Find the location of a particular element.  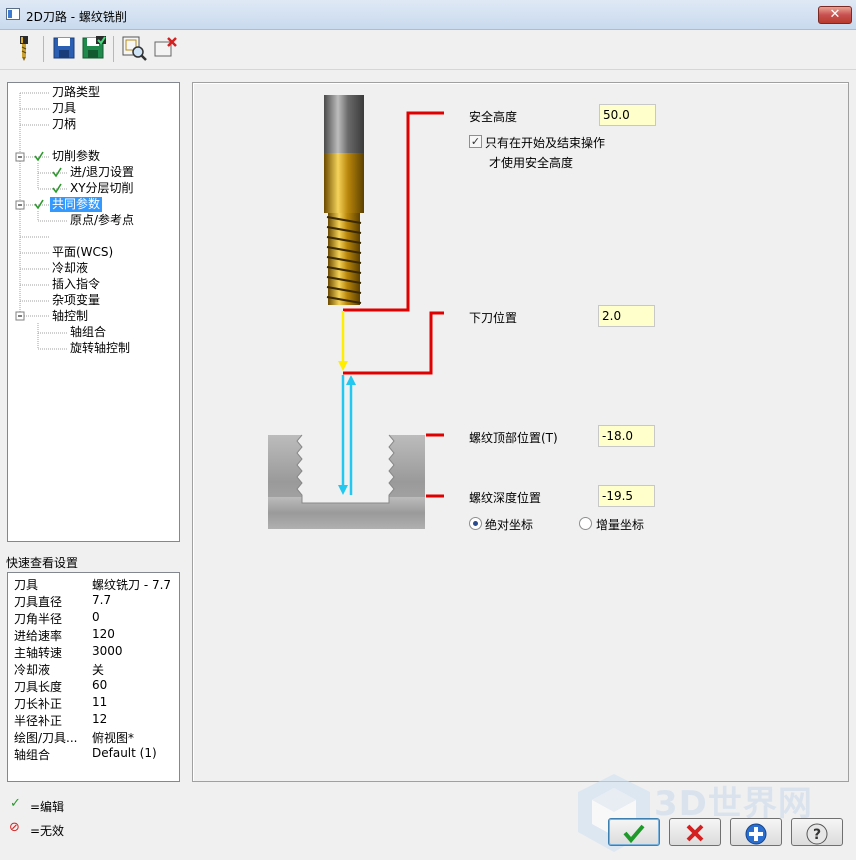

quick-label: 刀具直径 is located at coordinates (38, 602).